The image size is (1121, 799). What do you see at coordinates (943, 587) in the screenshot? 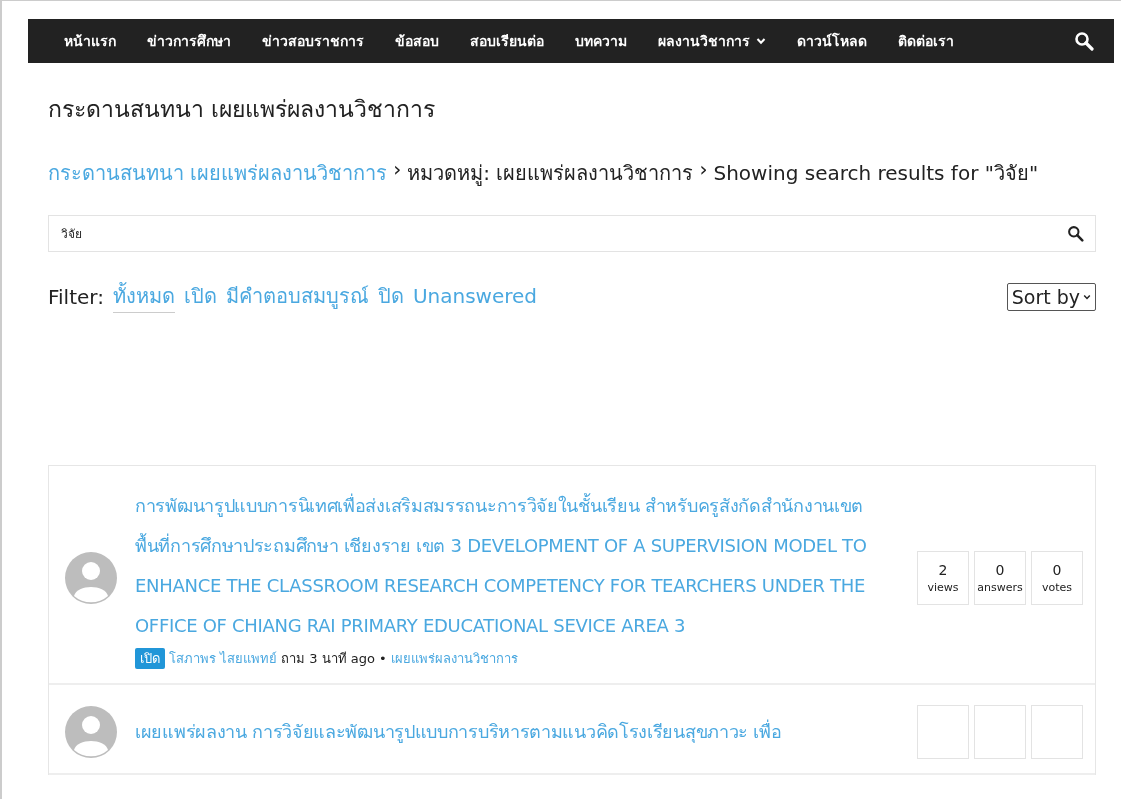
I see `stat-label: views` at bounding box center [943, 587].